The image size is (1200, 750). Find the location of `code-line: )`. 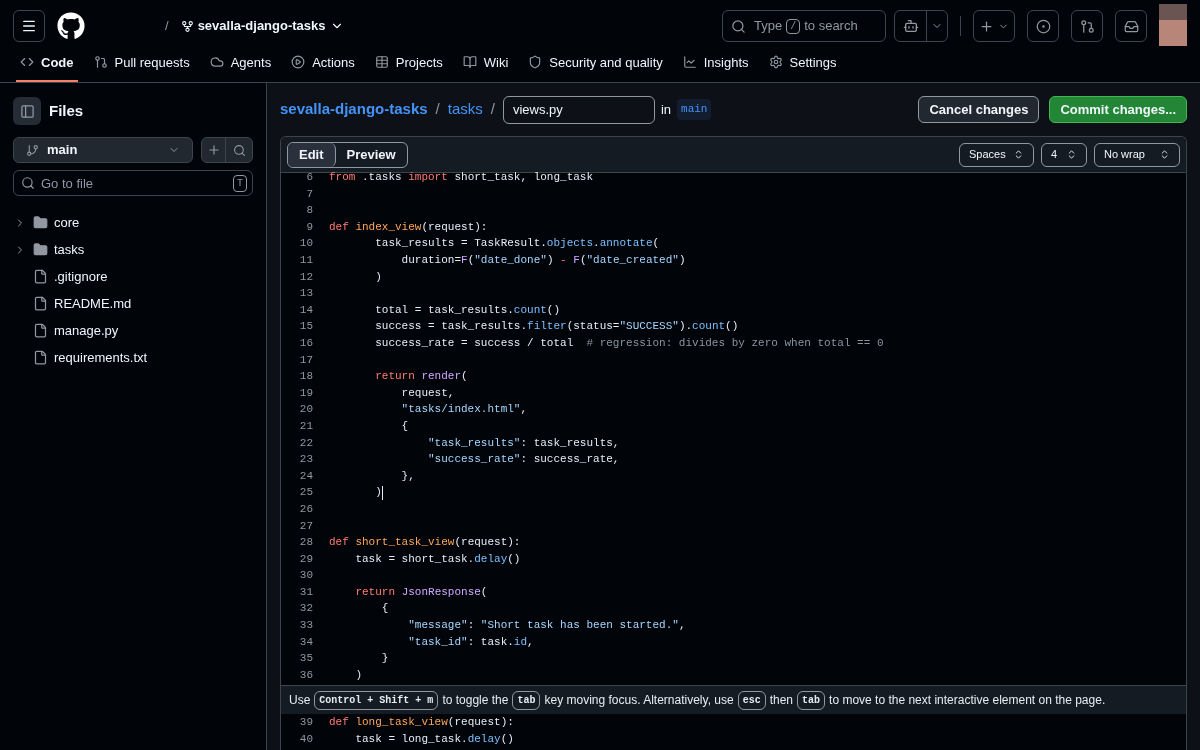

code-line: ) is located at coordinates (358, 675).